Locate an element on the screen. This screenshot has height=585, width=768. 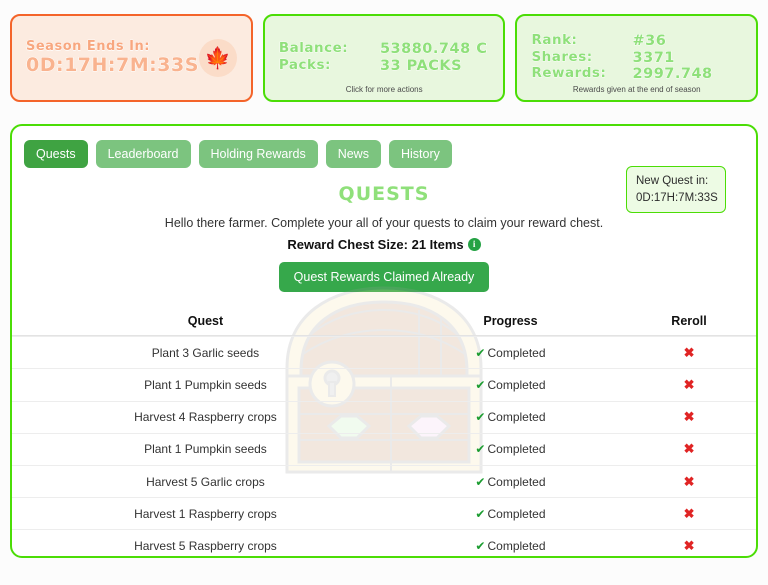
column-header-quest: Quest is located at coordinates (205, 320).